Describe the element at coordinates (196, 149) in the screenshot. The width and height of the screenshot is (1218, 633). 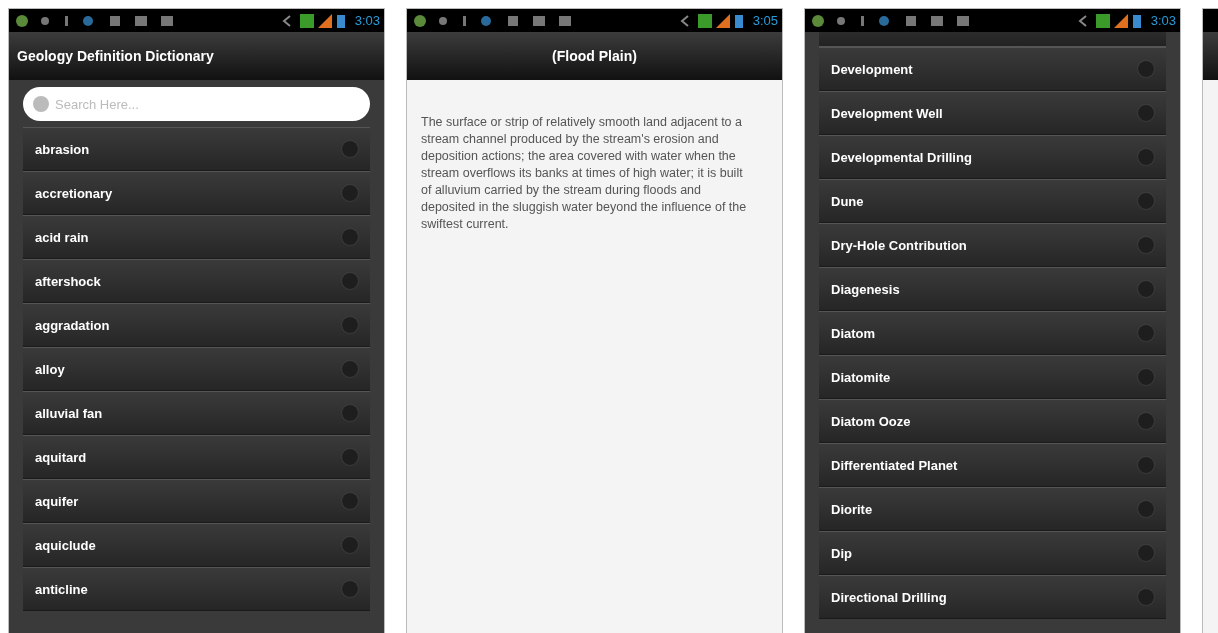
I see `list-item: abrasion` at that location.